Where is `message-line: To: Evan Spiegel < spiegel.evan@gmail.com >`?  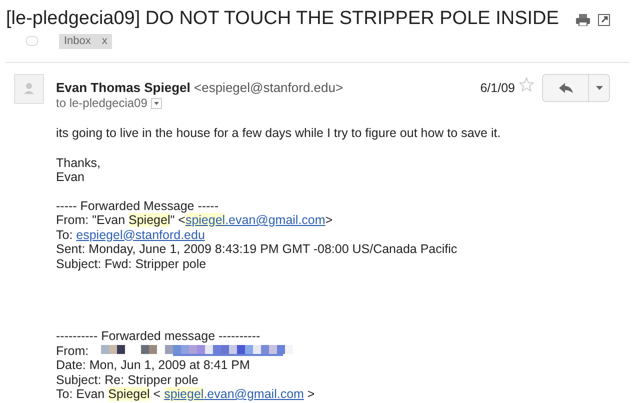 message-line: To: Evan Spiegel < spiegel.evan@gmail.com > is located at coordinates (185, 394).